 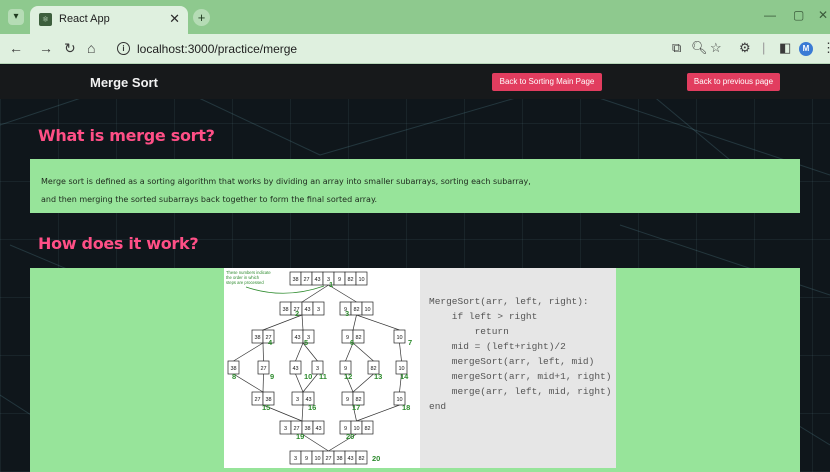 What do you see at coordinates (174, 19) in the screenshot?
I see `tab-close-icon: ✕` at bounding box center [174, 19].